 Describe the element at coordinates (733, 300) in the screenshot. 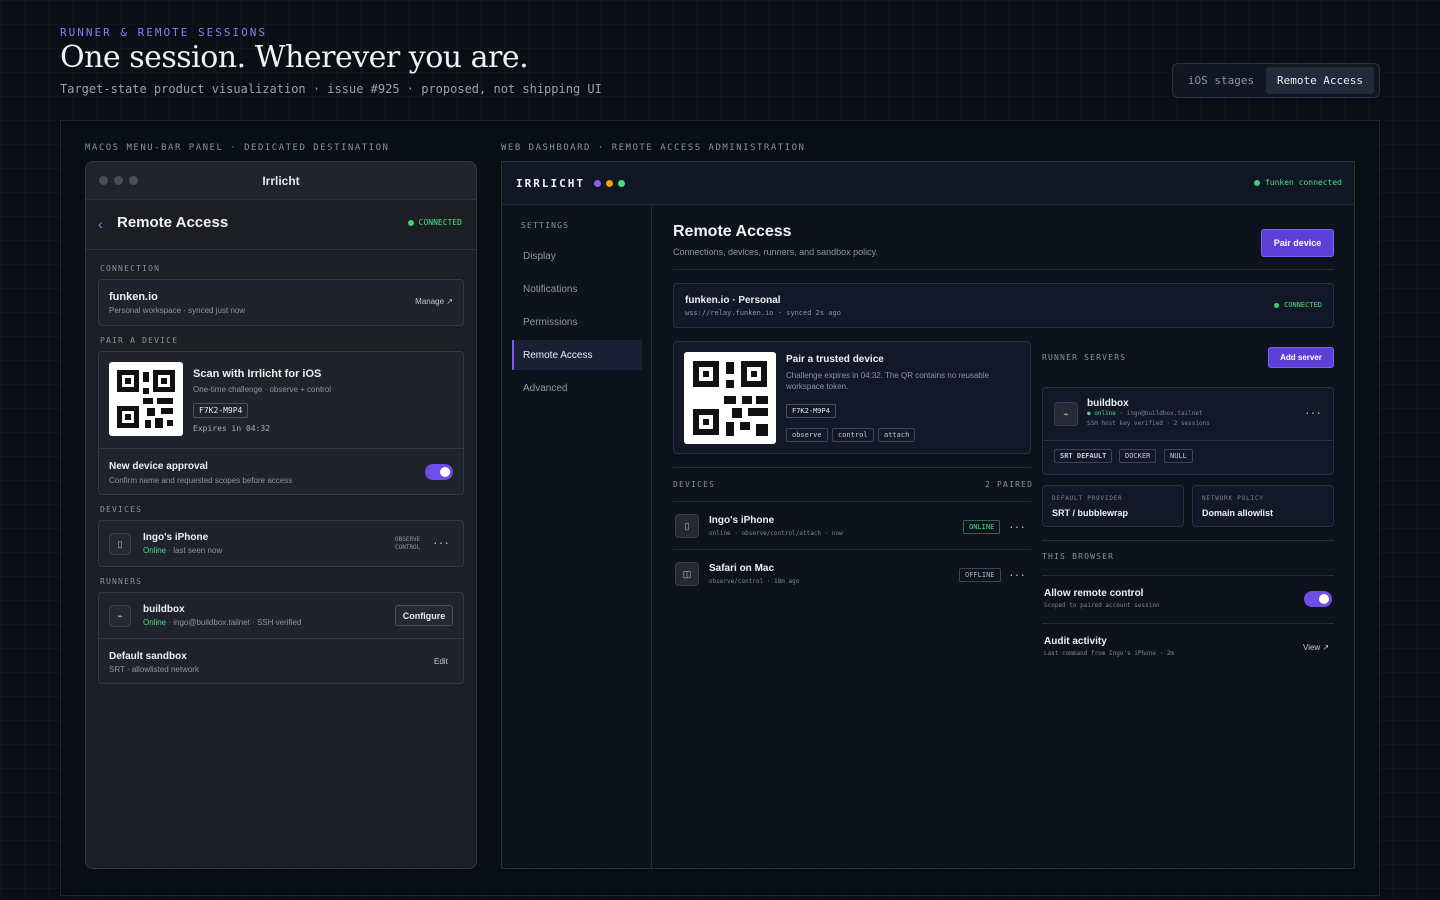

I see `connection-name: funken.io · Personal` at that location.